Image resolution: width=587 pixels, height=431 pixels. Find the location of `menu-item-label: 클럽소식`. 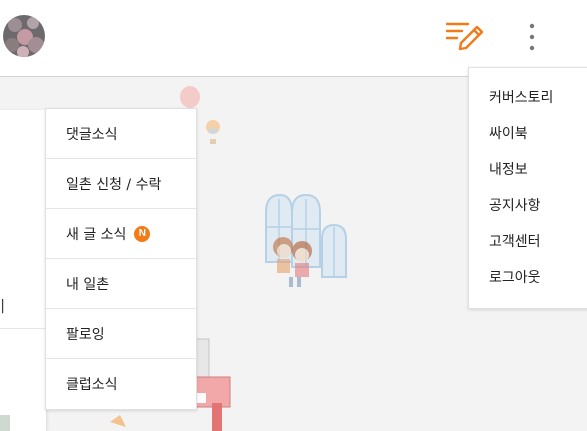

menu-item-label: 클럽소식 is located at coordinates (92, 384).